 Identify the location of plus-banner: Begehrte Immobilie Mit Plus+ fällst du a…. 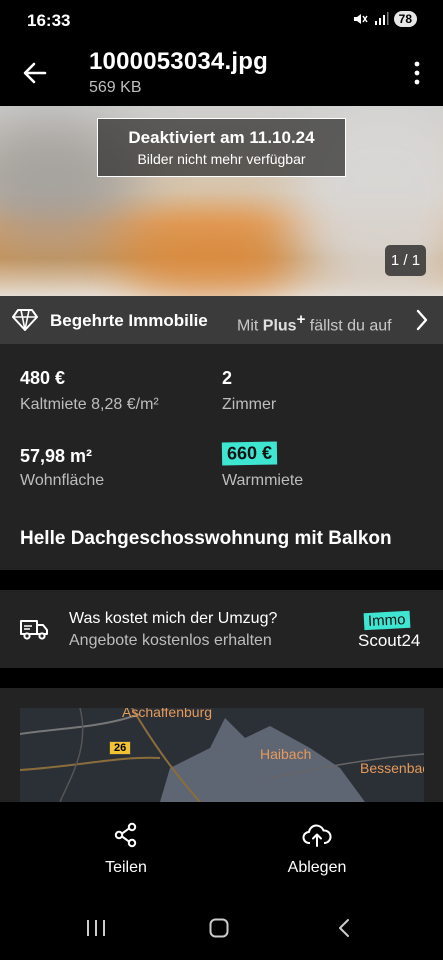
(221, 320).